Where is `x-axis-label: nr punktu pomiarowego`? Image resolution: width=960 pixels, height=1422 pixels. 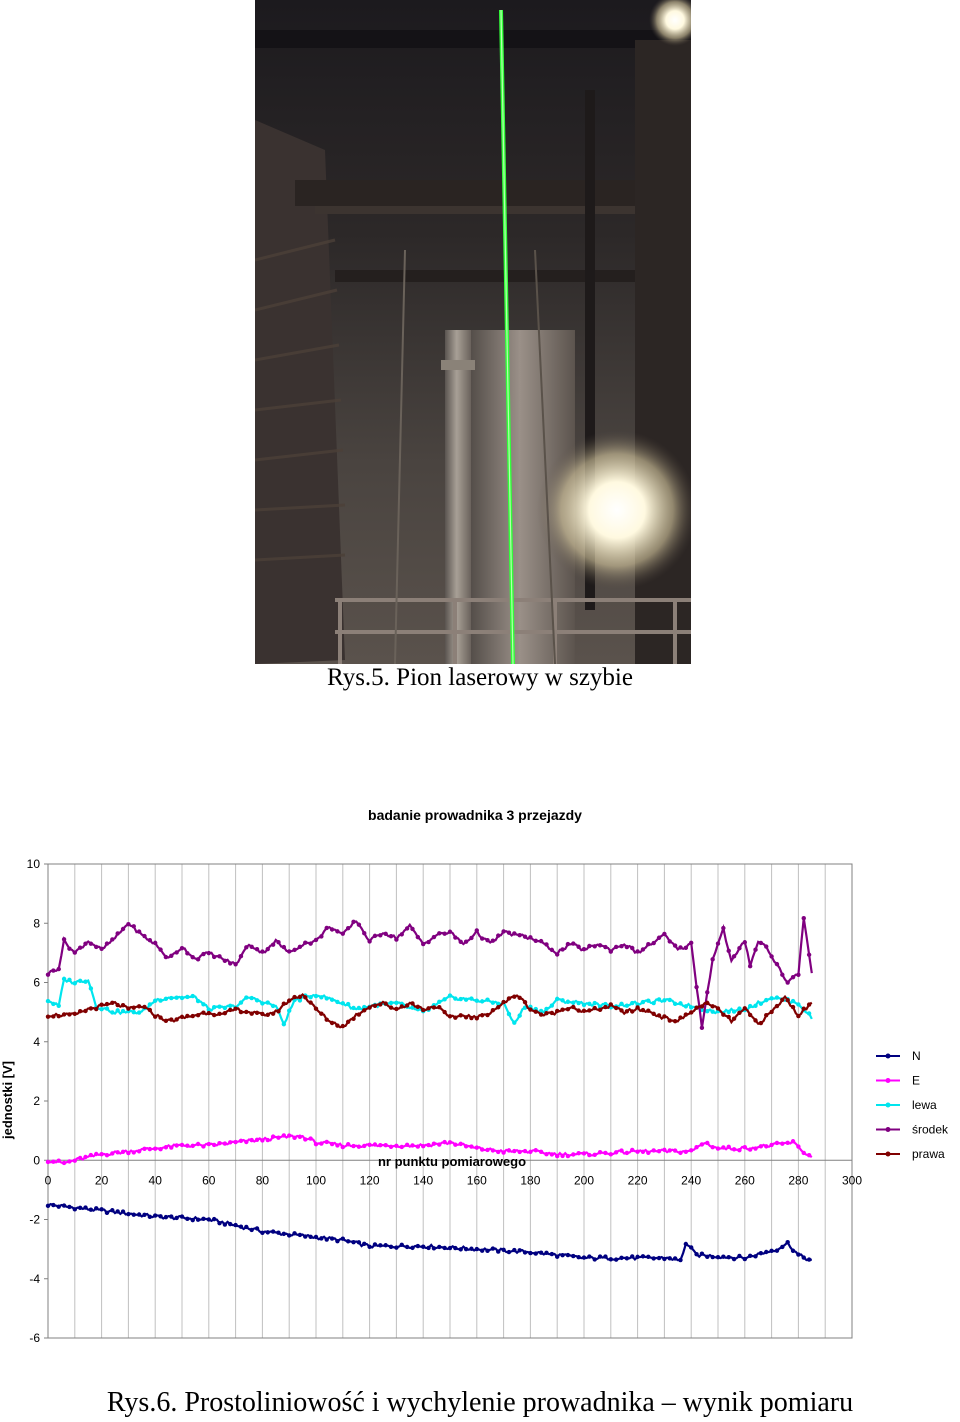 x-axis-label: nr punktu pomiarowego is located at coordinates (452, 1161).